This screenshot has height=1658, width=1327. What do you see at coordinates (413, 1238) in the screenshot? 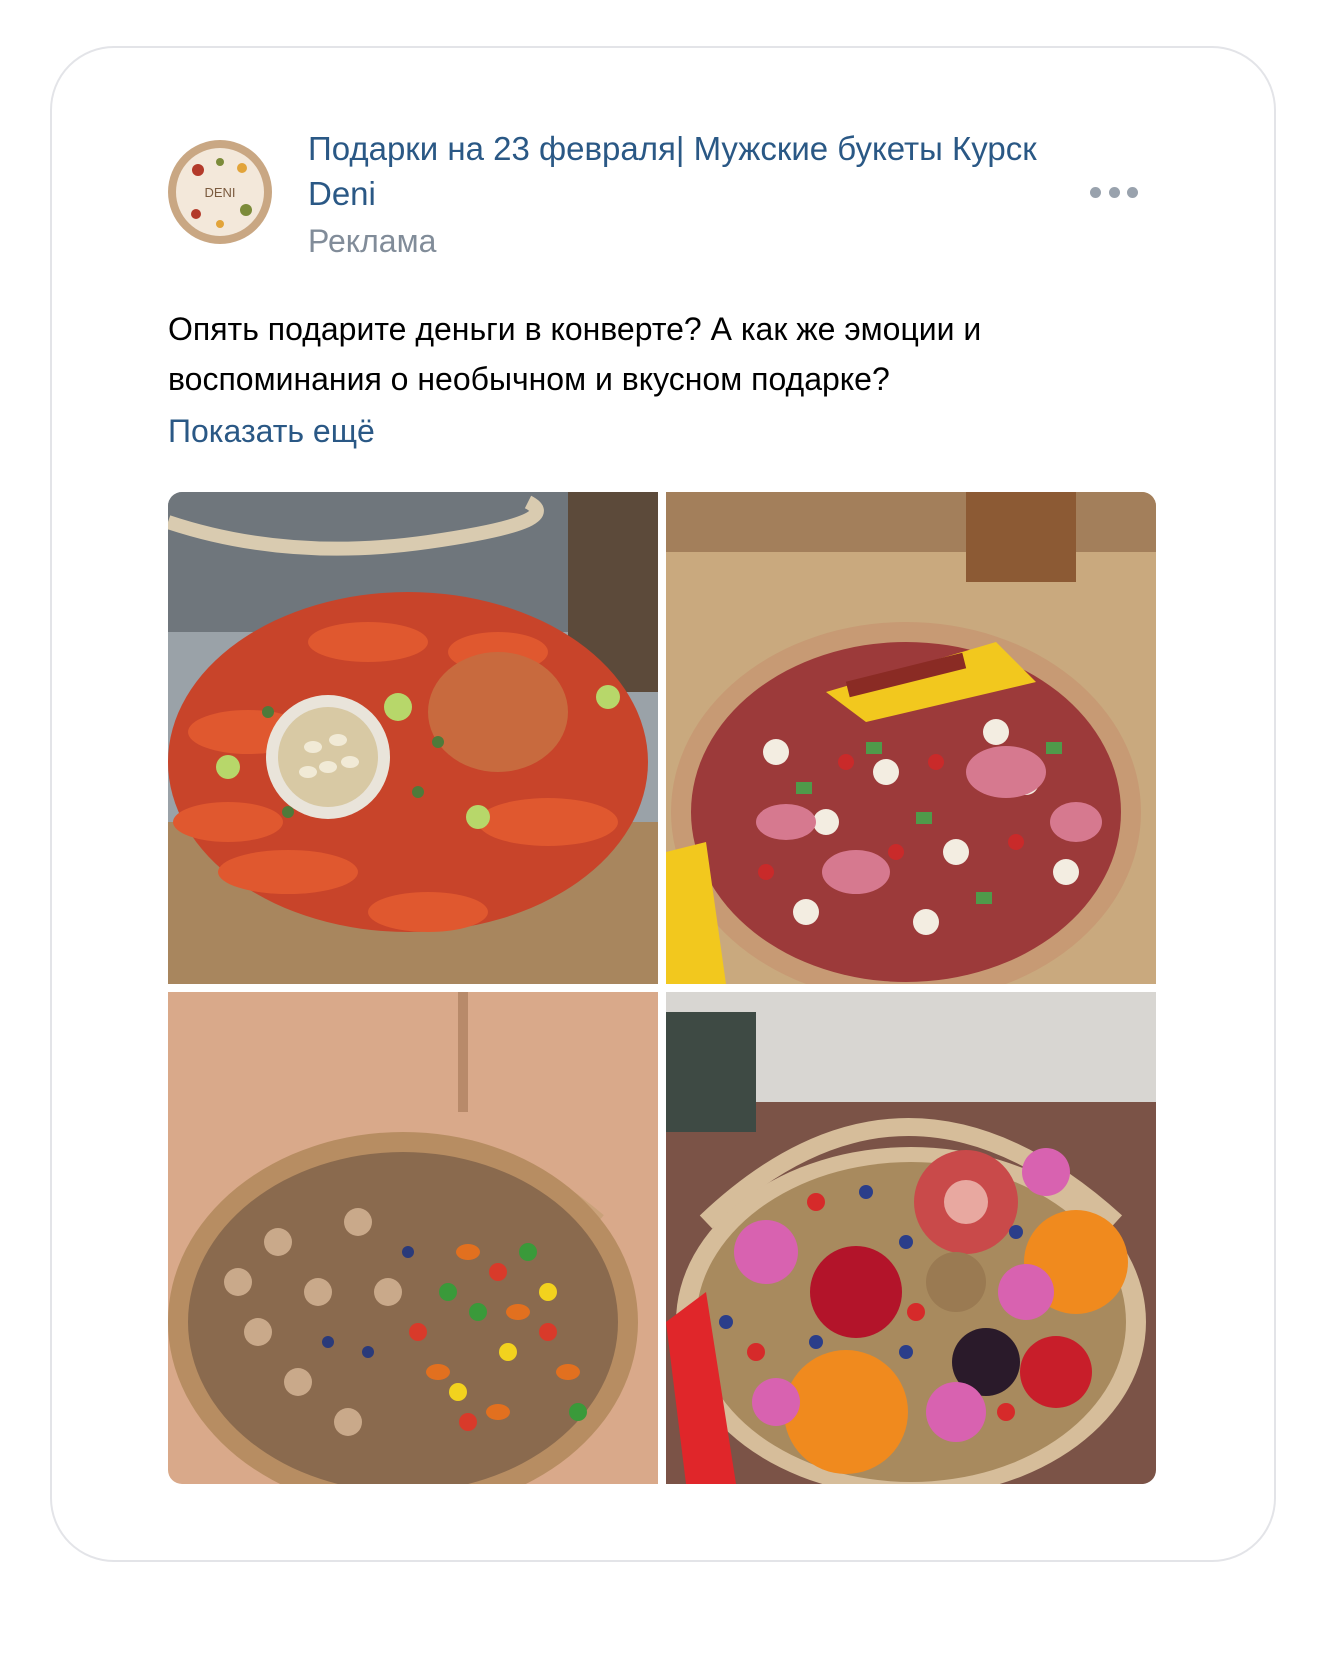
I see `photo-nuts-basket` at bounding box center [413, 1238].